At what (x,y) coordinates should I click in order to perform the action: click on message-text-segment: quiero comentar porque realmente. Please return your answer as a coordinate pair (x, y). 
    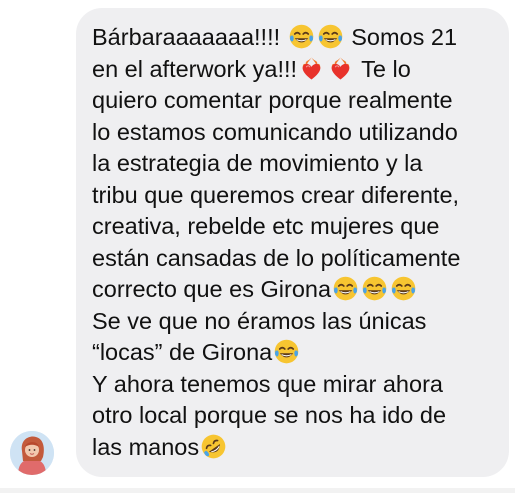
    Looking at the image, I should click on (272, 100).